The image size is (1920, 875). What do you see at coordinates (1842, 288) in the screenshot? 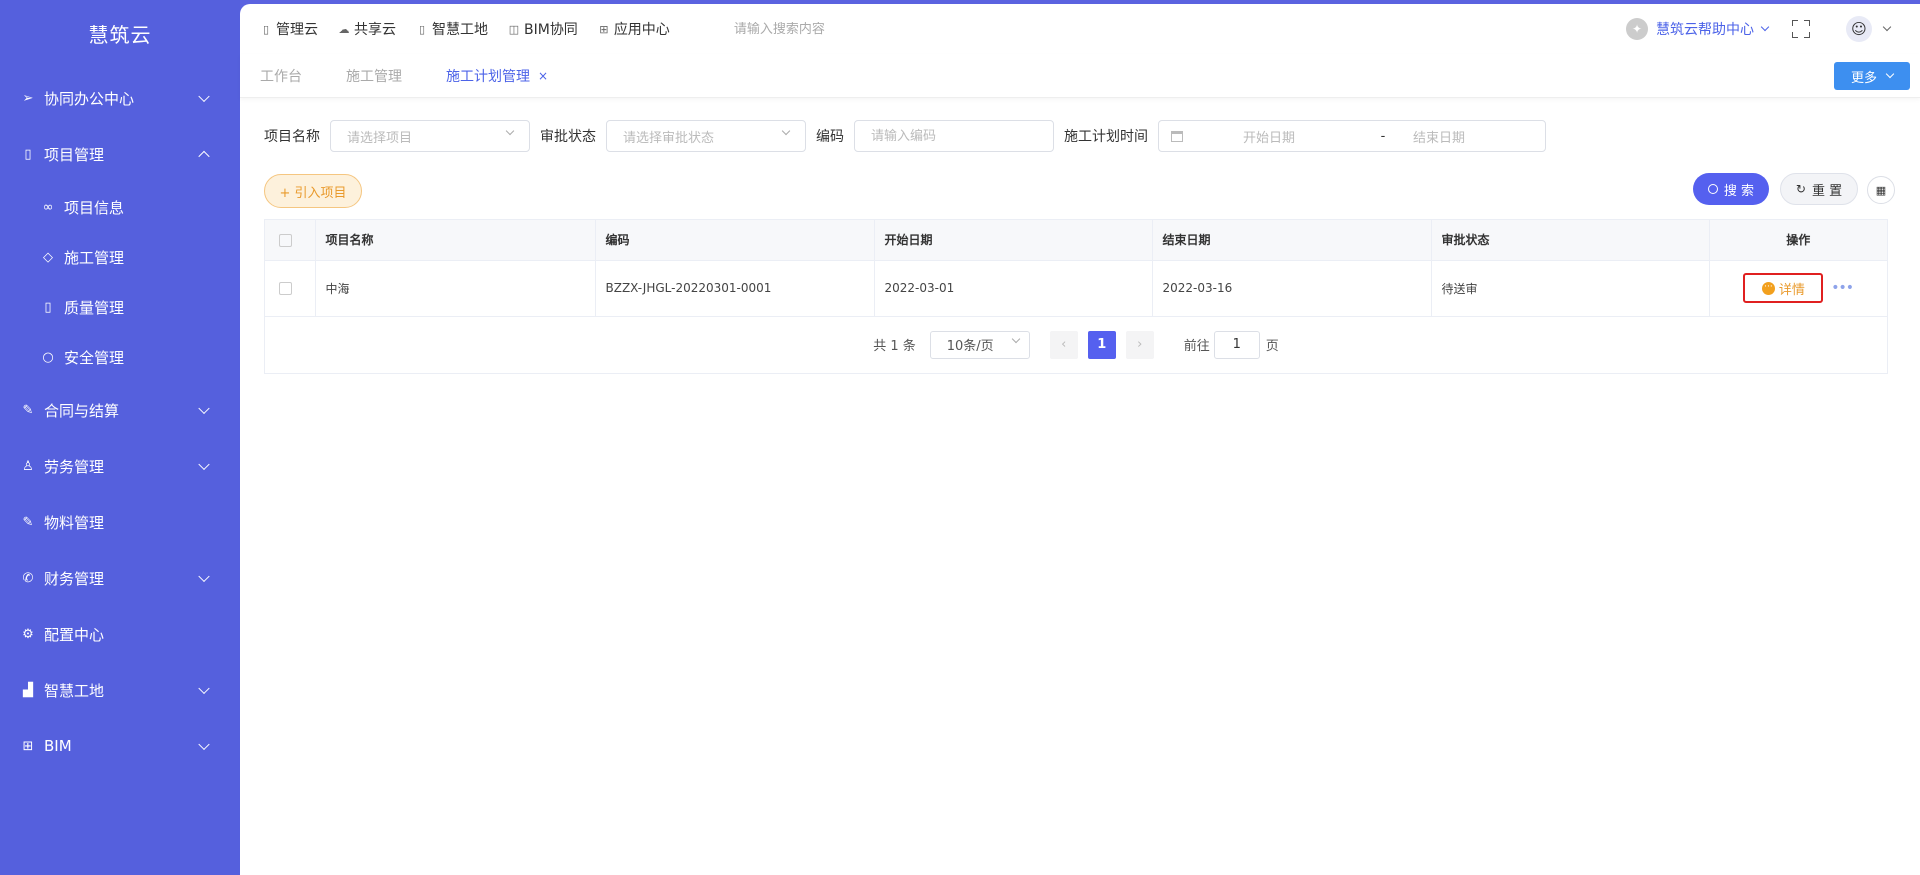
I see `more-actions-icon: •••` at bounding box center [1842, 288].